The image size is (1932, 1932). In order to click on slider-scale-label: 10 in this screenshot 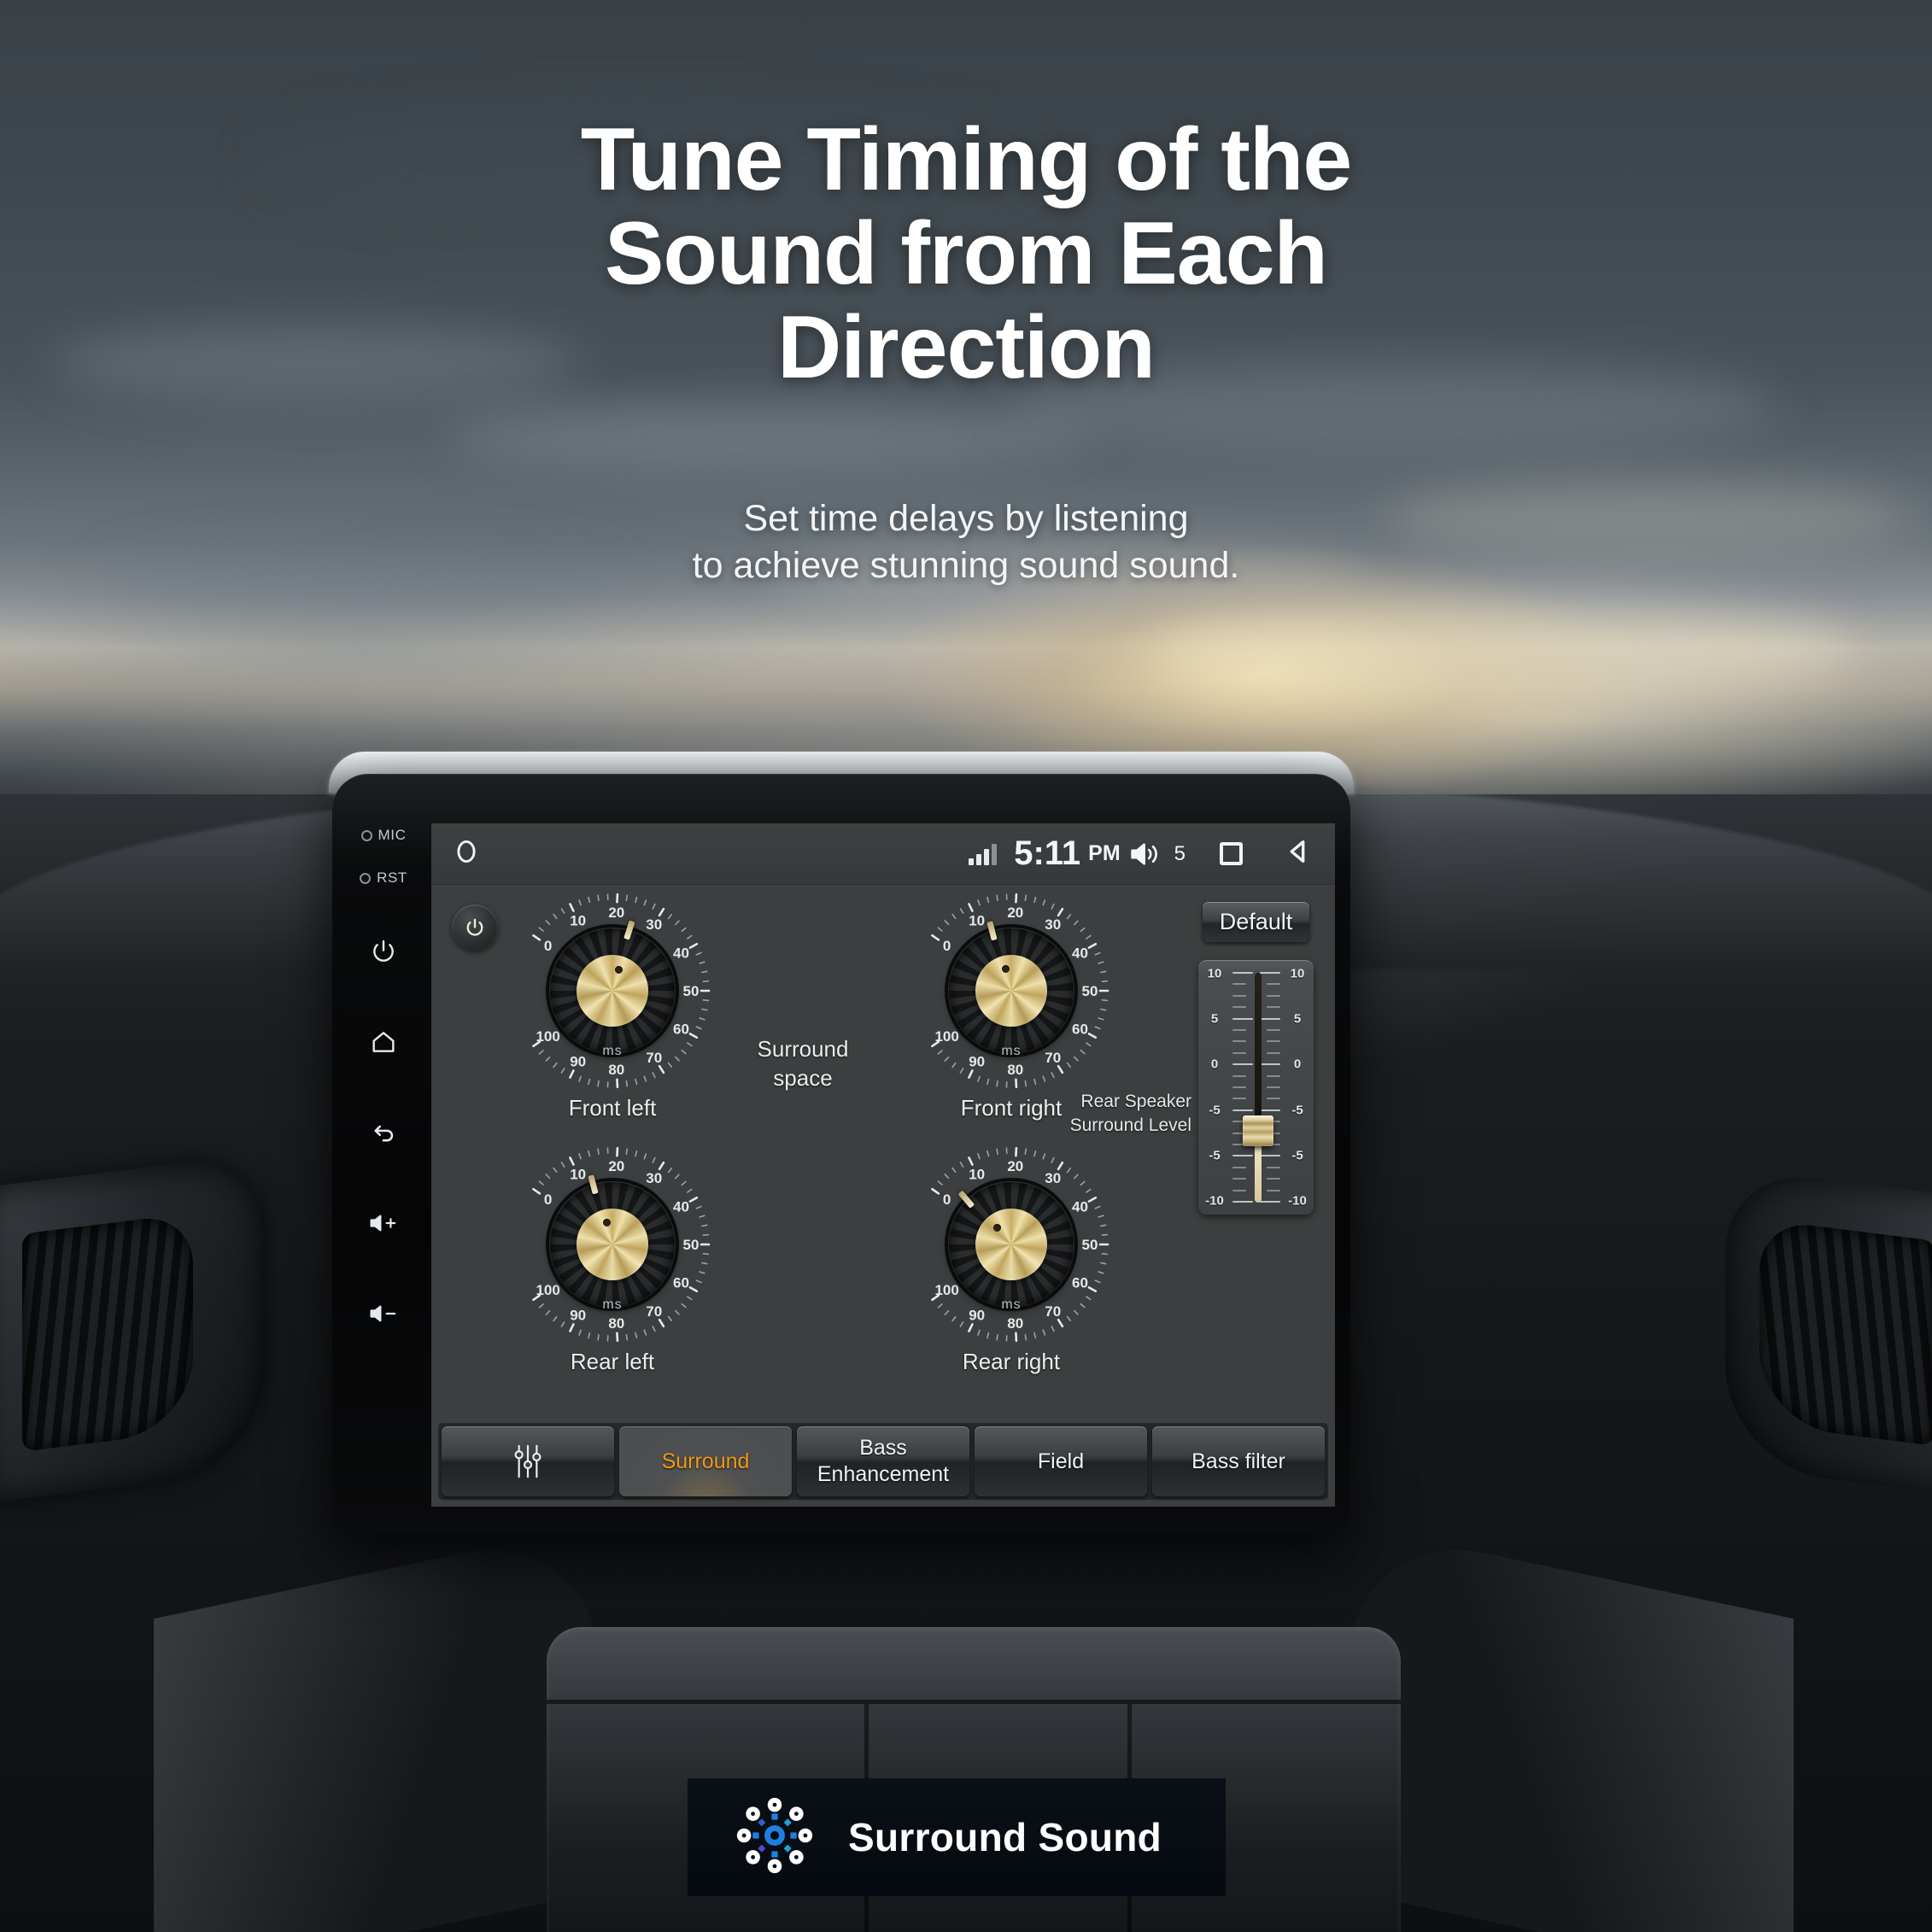, I will do `click(1297, 973)`.